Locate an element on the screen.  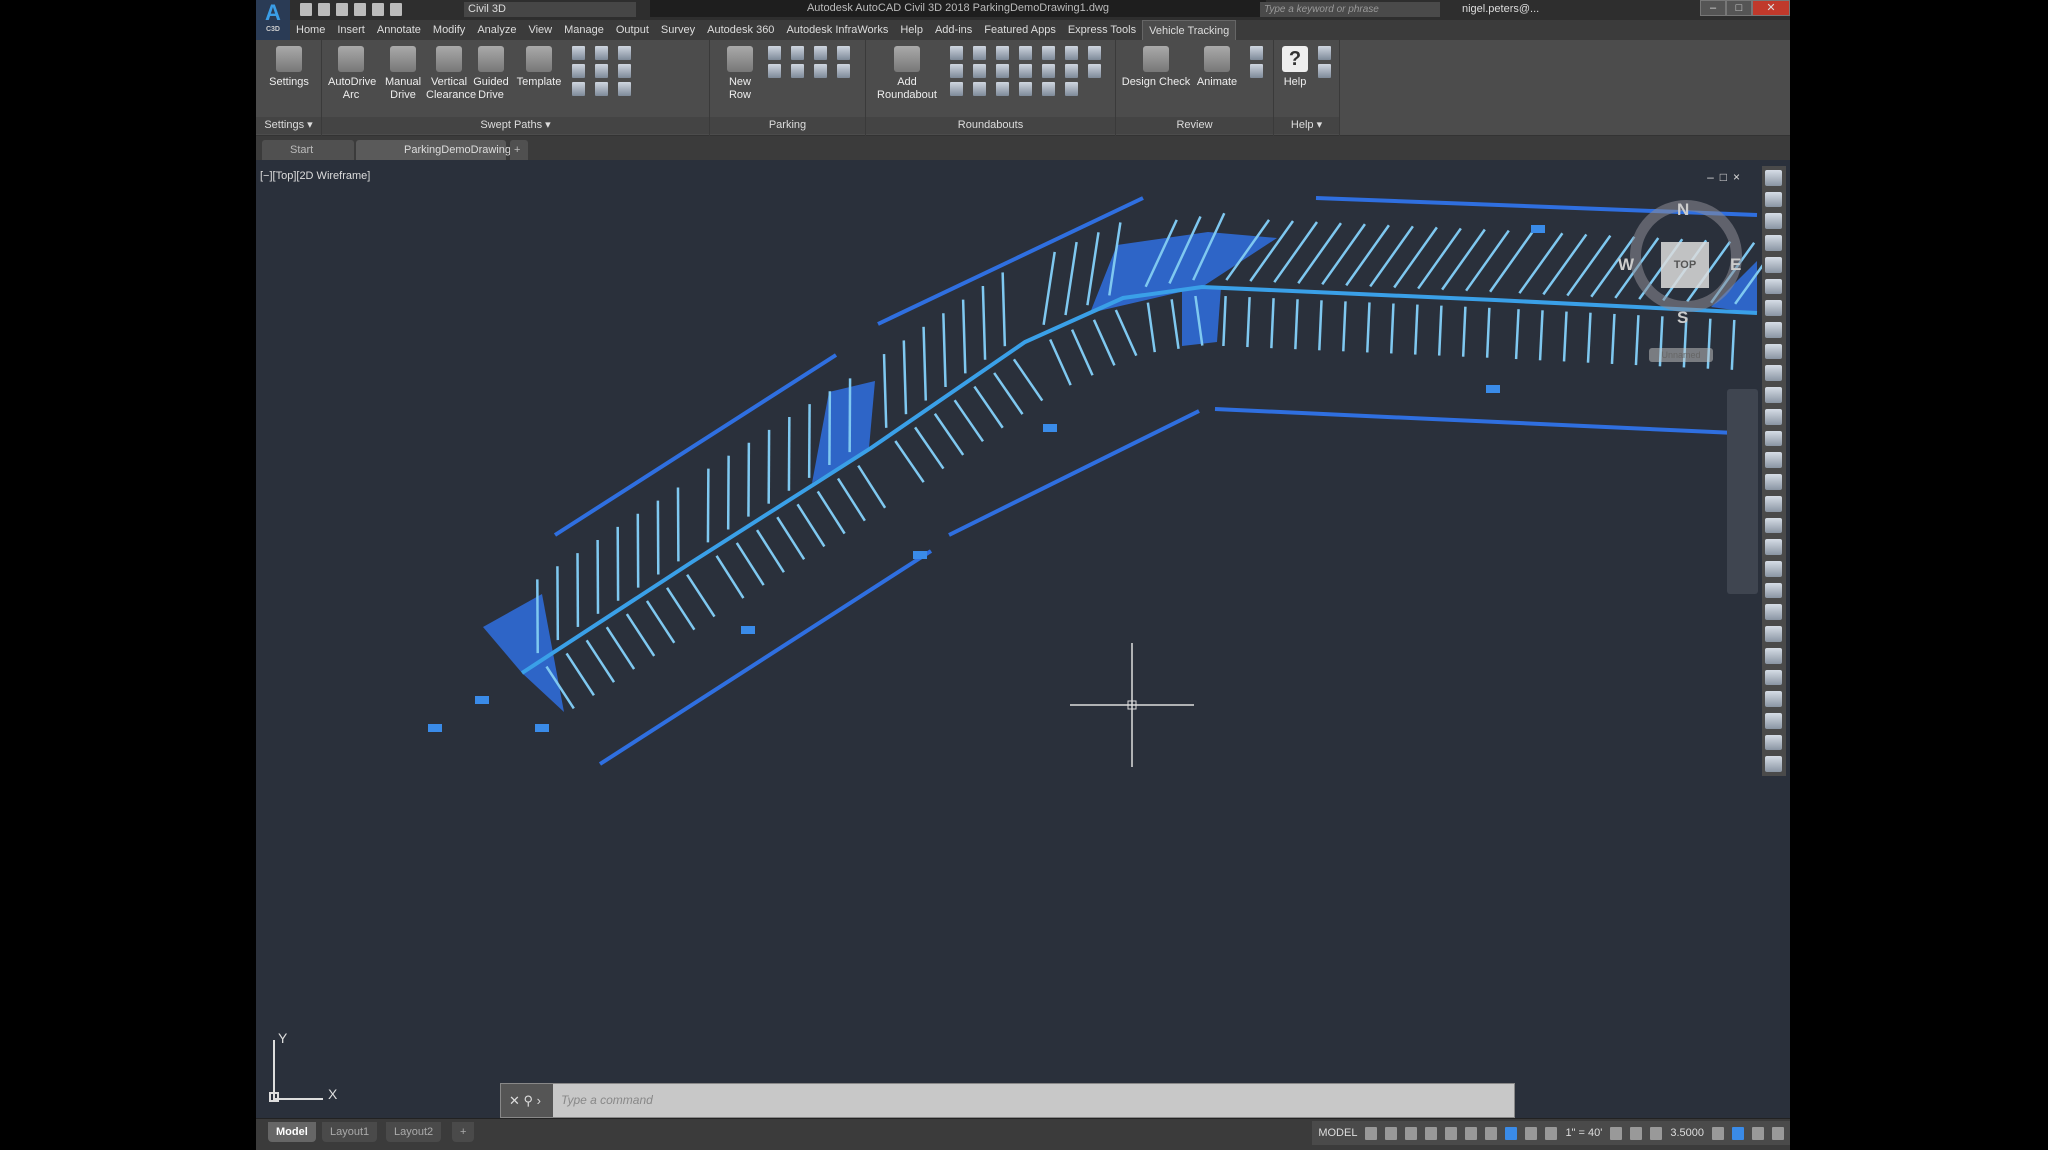
tab-output: Output is located at coordinates (632, 30).